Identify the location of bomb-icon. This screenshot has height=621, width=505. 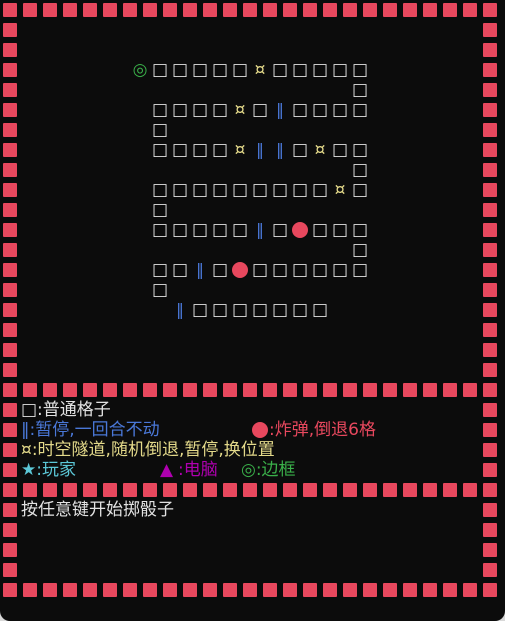
(260, 430).